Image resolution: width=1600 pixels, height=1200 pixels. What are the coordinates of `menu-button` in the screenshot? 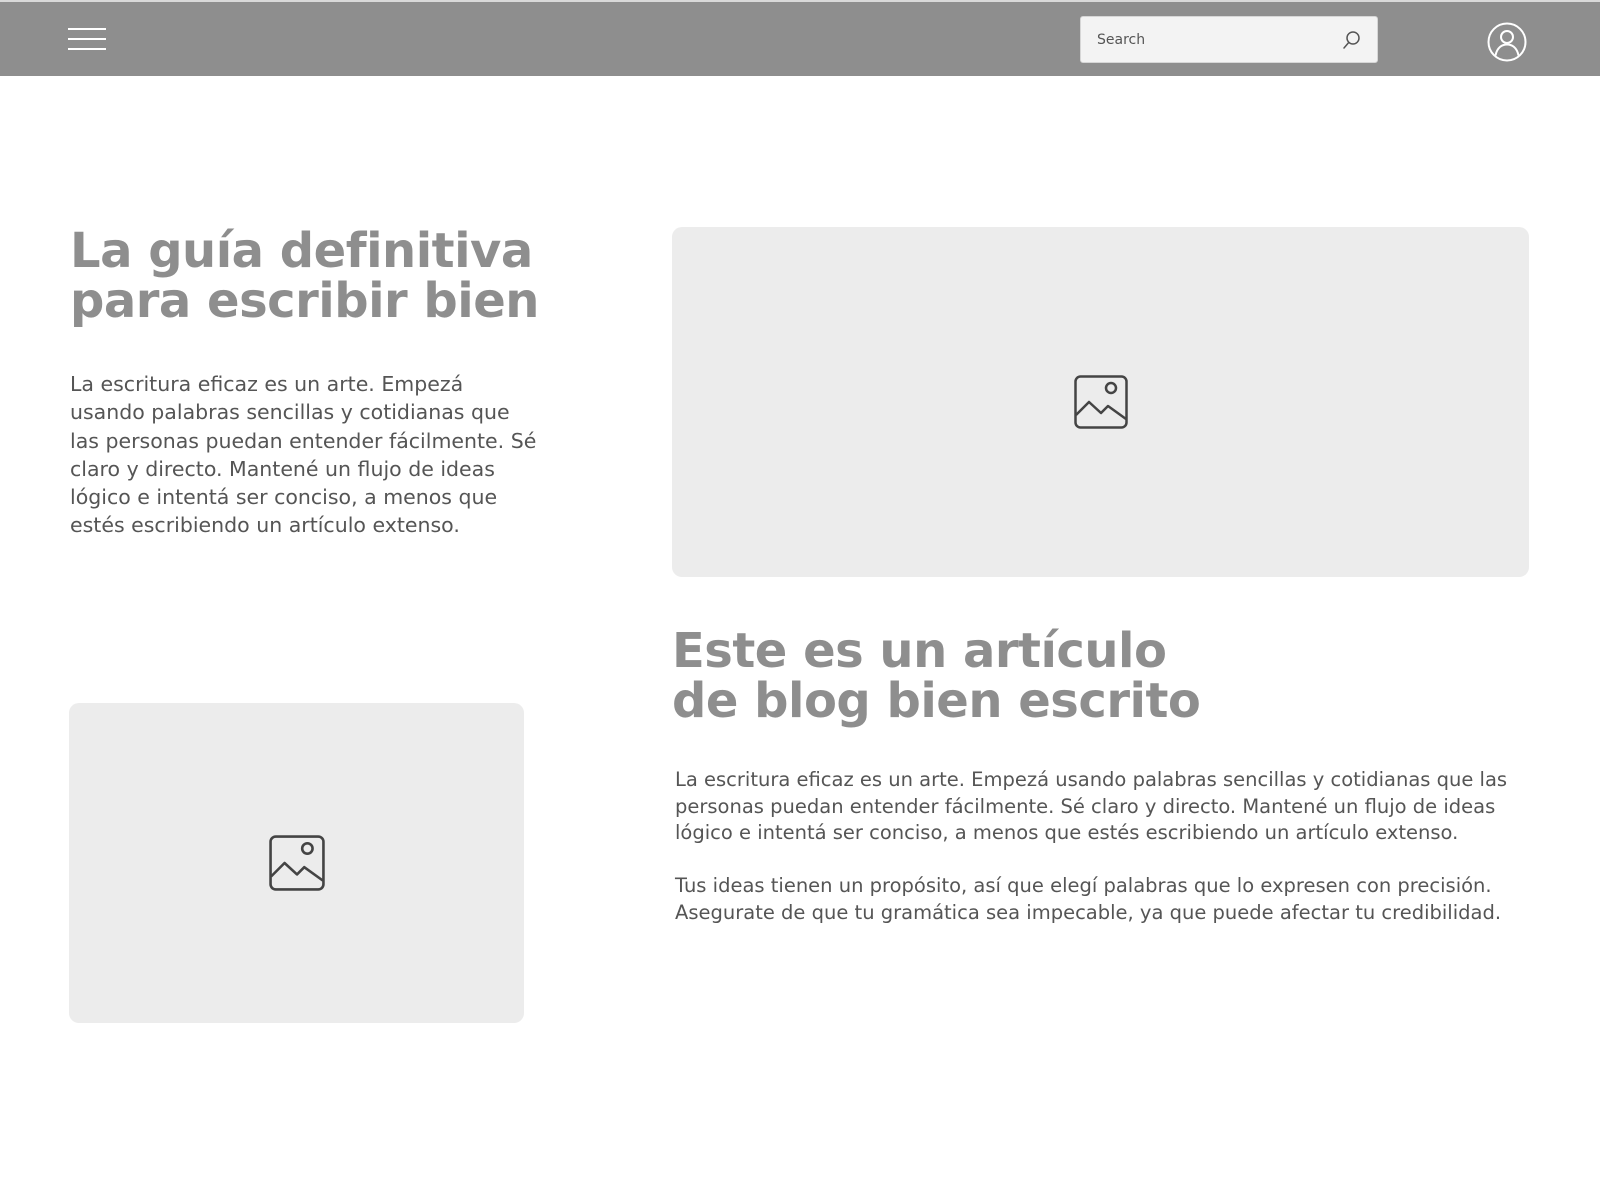 It's located at (87, 39).